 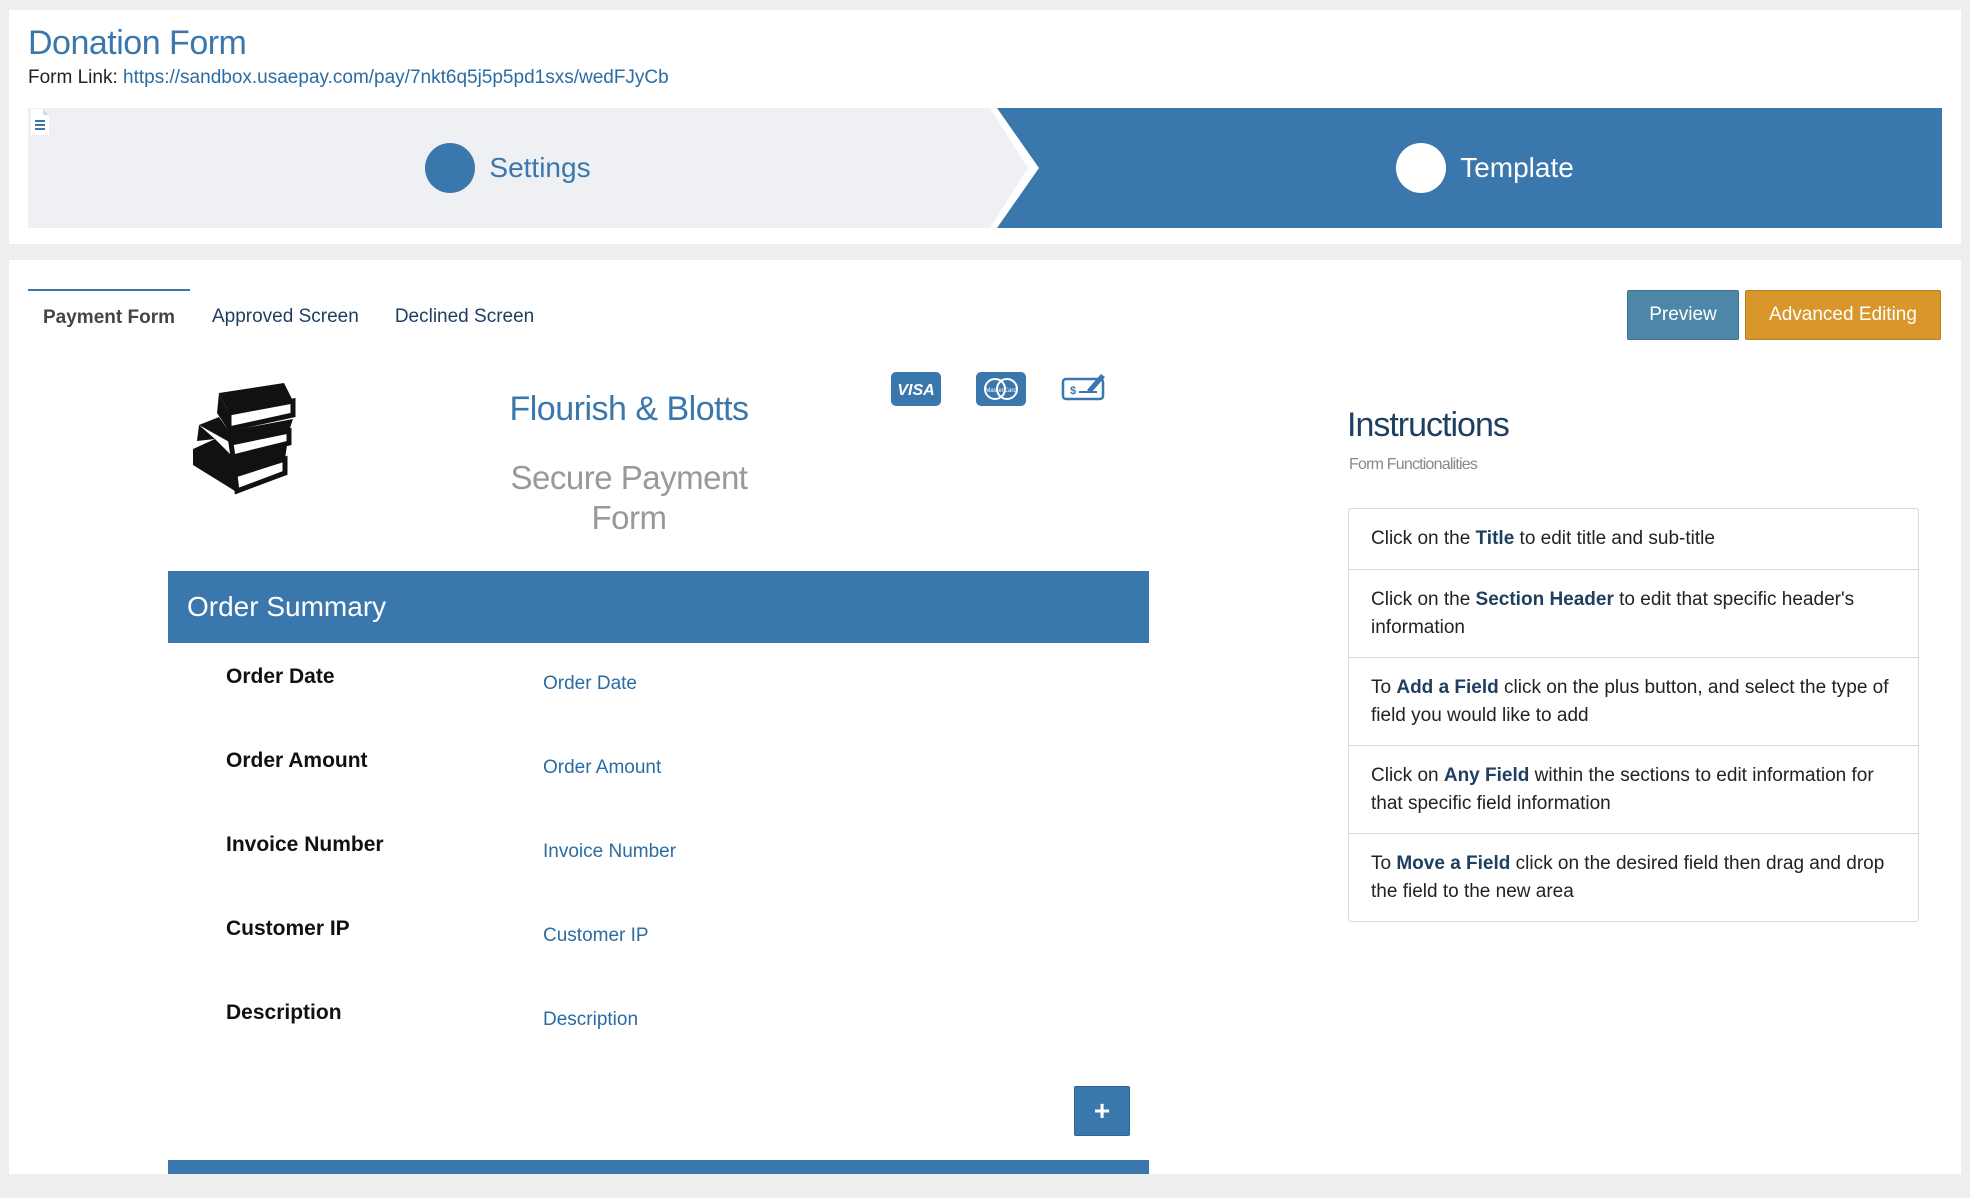 What do you see at coordinates (658, 607) in the screenshot?
I see `section-header-order-summary: Order Summary` at bounding box center [658, 607].